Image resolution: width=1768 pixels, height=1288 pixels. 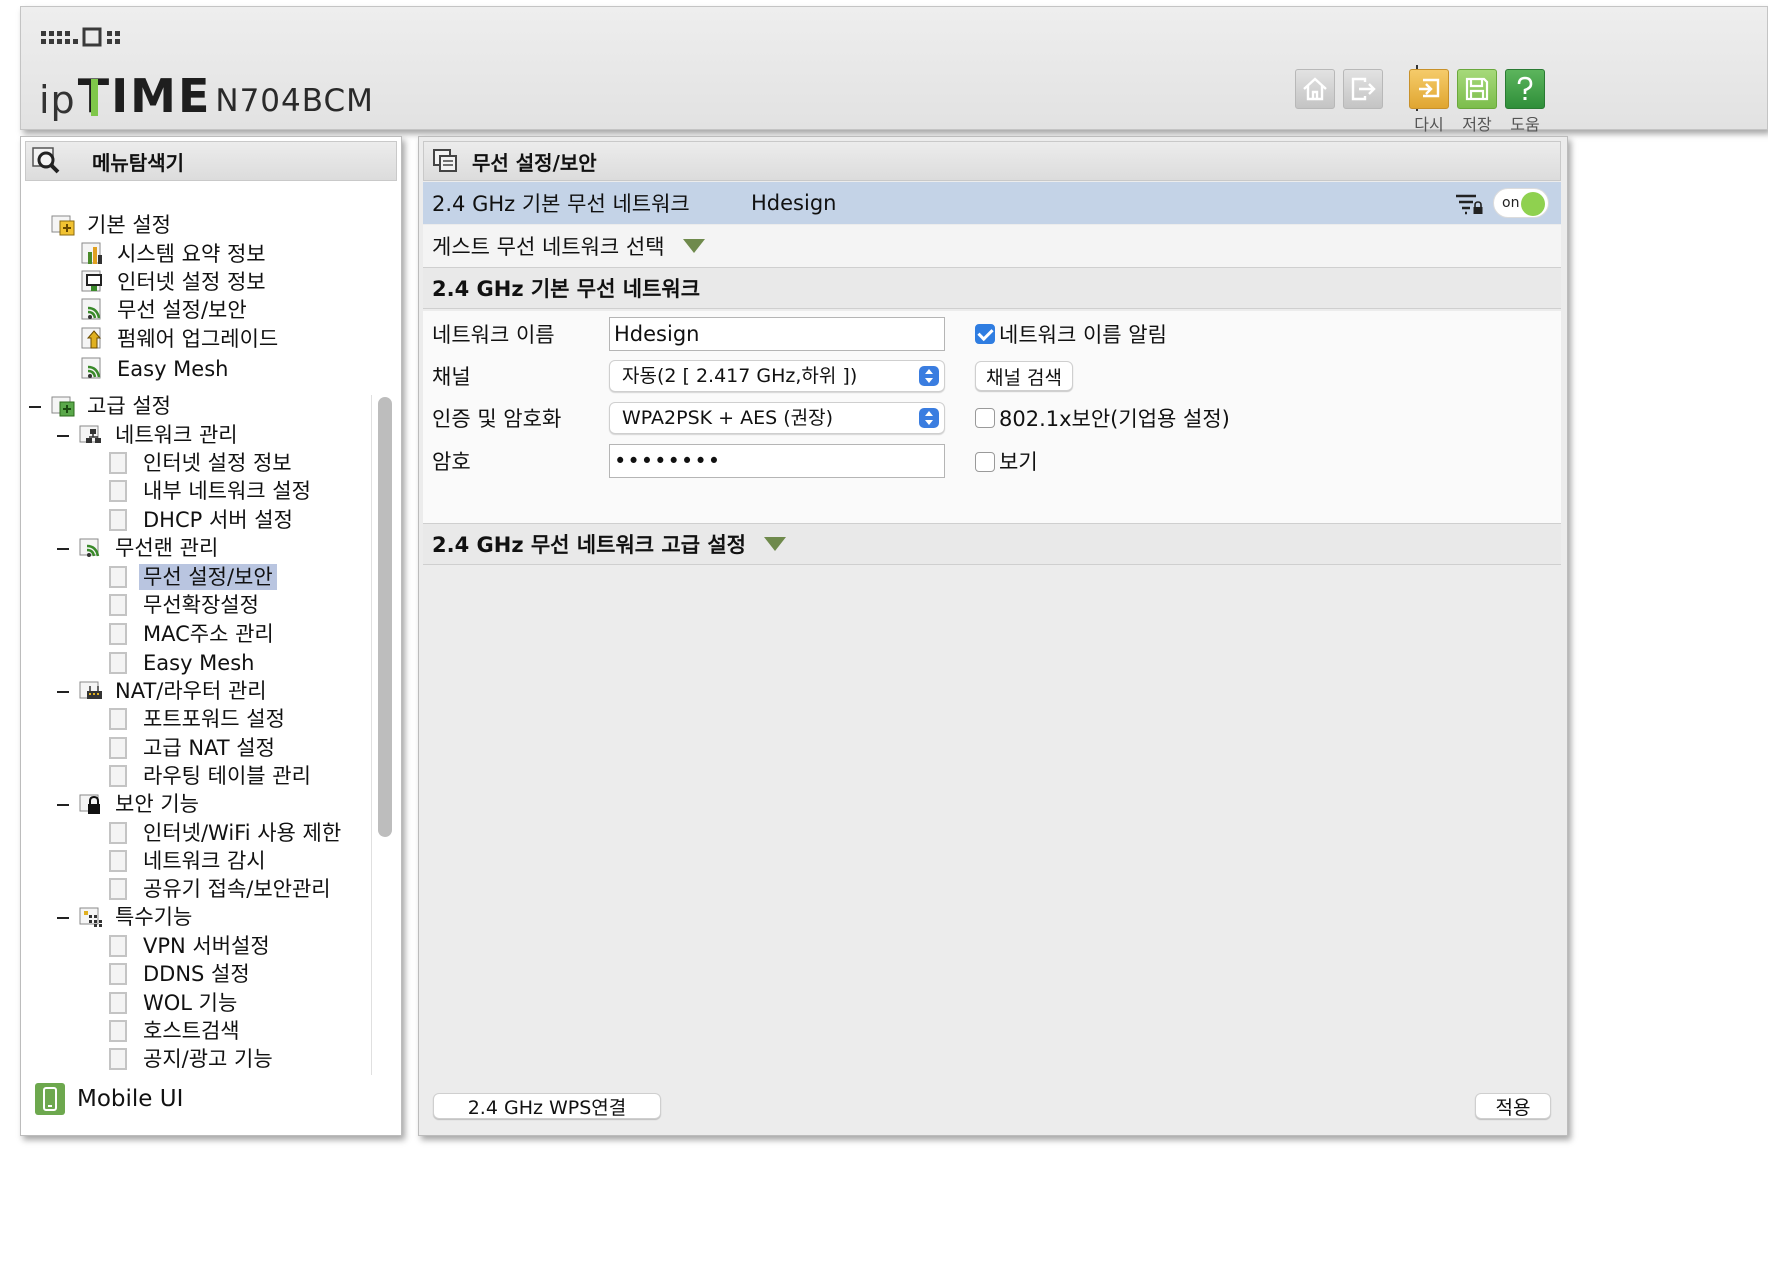 I want to click on save-label: 저장, so click(x=1477, y=124).